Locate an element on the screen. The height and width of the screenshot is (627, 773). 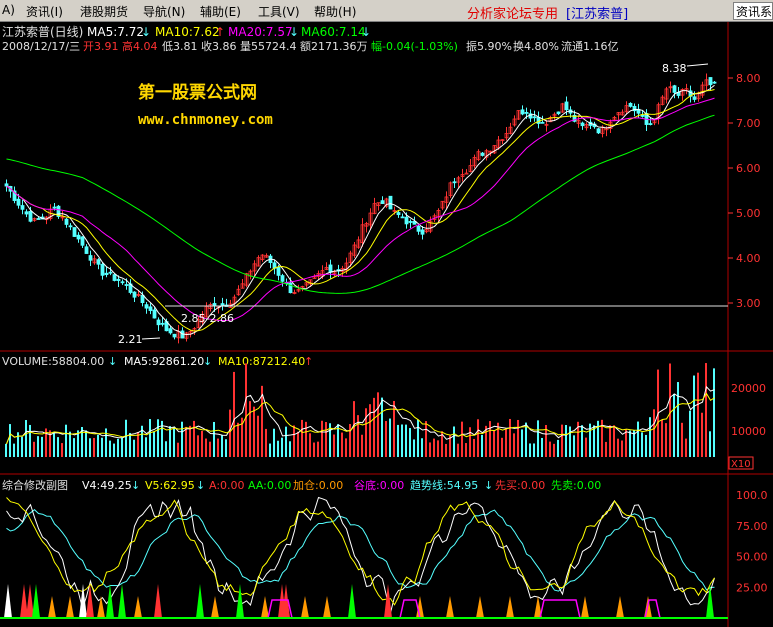
sub-ytick-label: 100.0 is located at coordinates (752, 495).